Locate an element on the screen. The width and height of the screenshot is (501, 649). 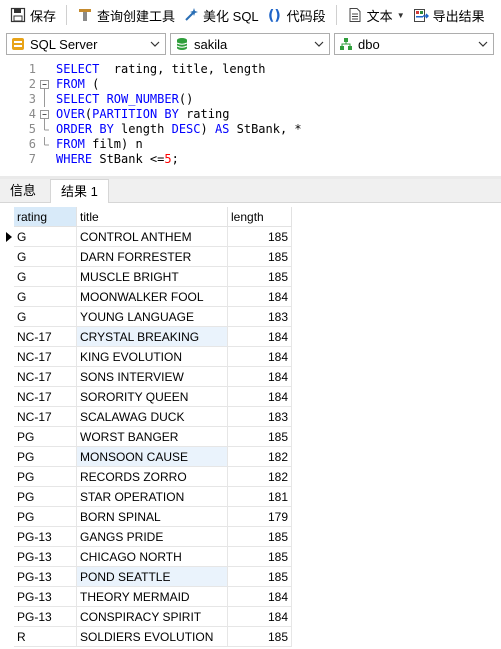
table-cell-title: THEORY MERMAID is located at coordinates (152, 597).